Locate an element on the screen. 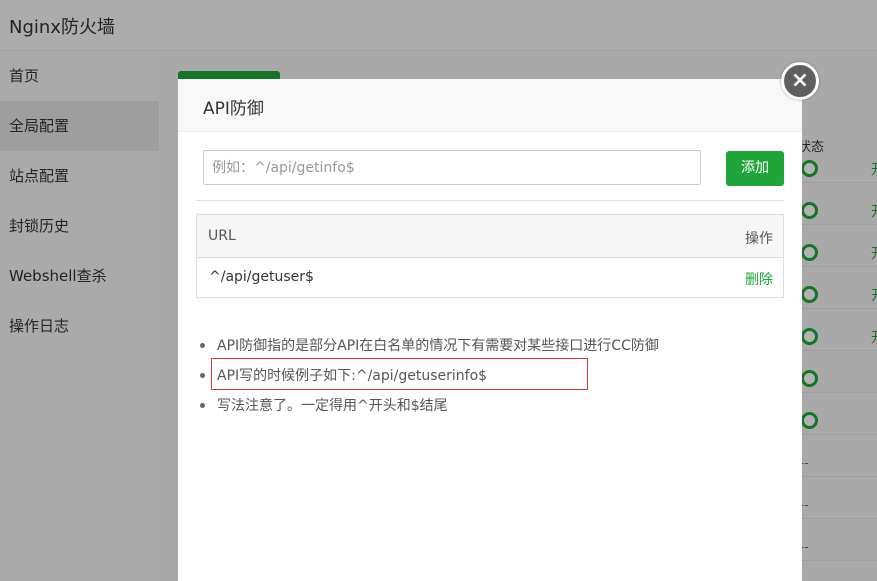 The image size is (877, 581). api-url-table: URL 操作 ^/api/getuser$ 删除 is located at coordinates (490, 256).